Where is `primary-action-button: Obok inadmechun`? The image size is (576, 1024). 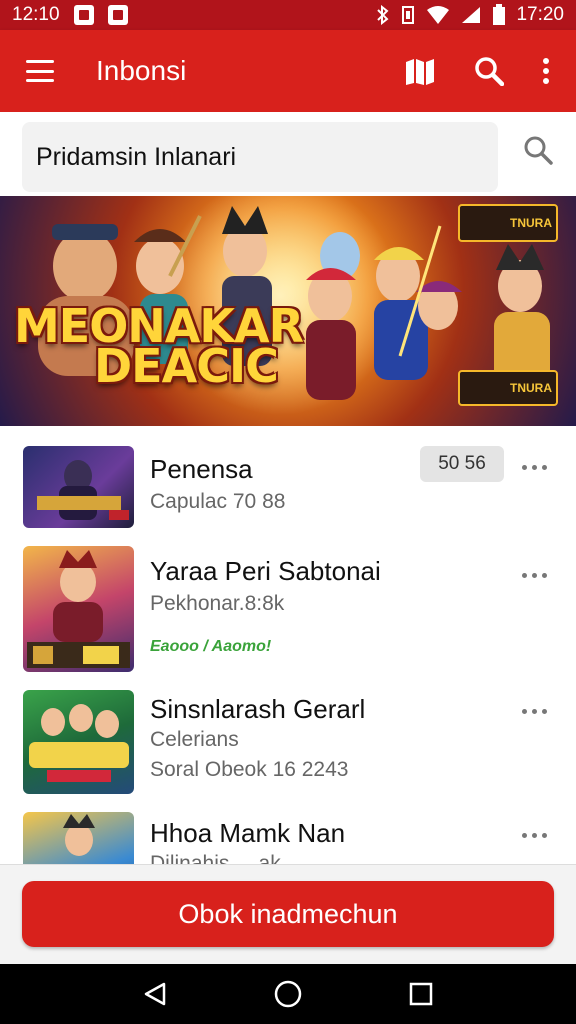 primary-action-button: Obok inadmechun is located at coordinates (288, 914).